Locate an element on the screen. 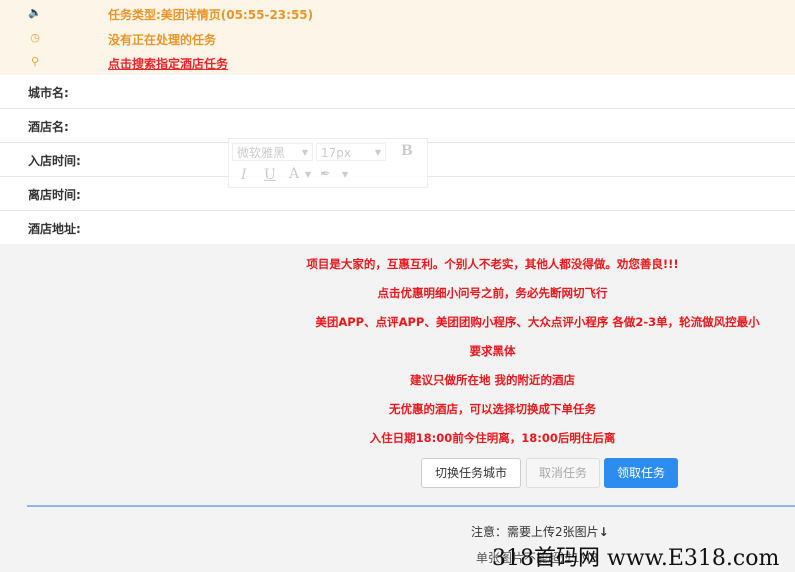 This screenshot has height=572, width=795. arrow-down-icon: ↓ is located at coordinates (603, 532).